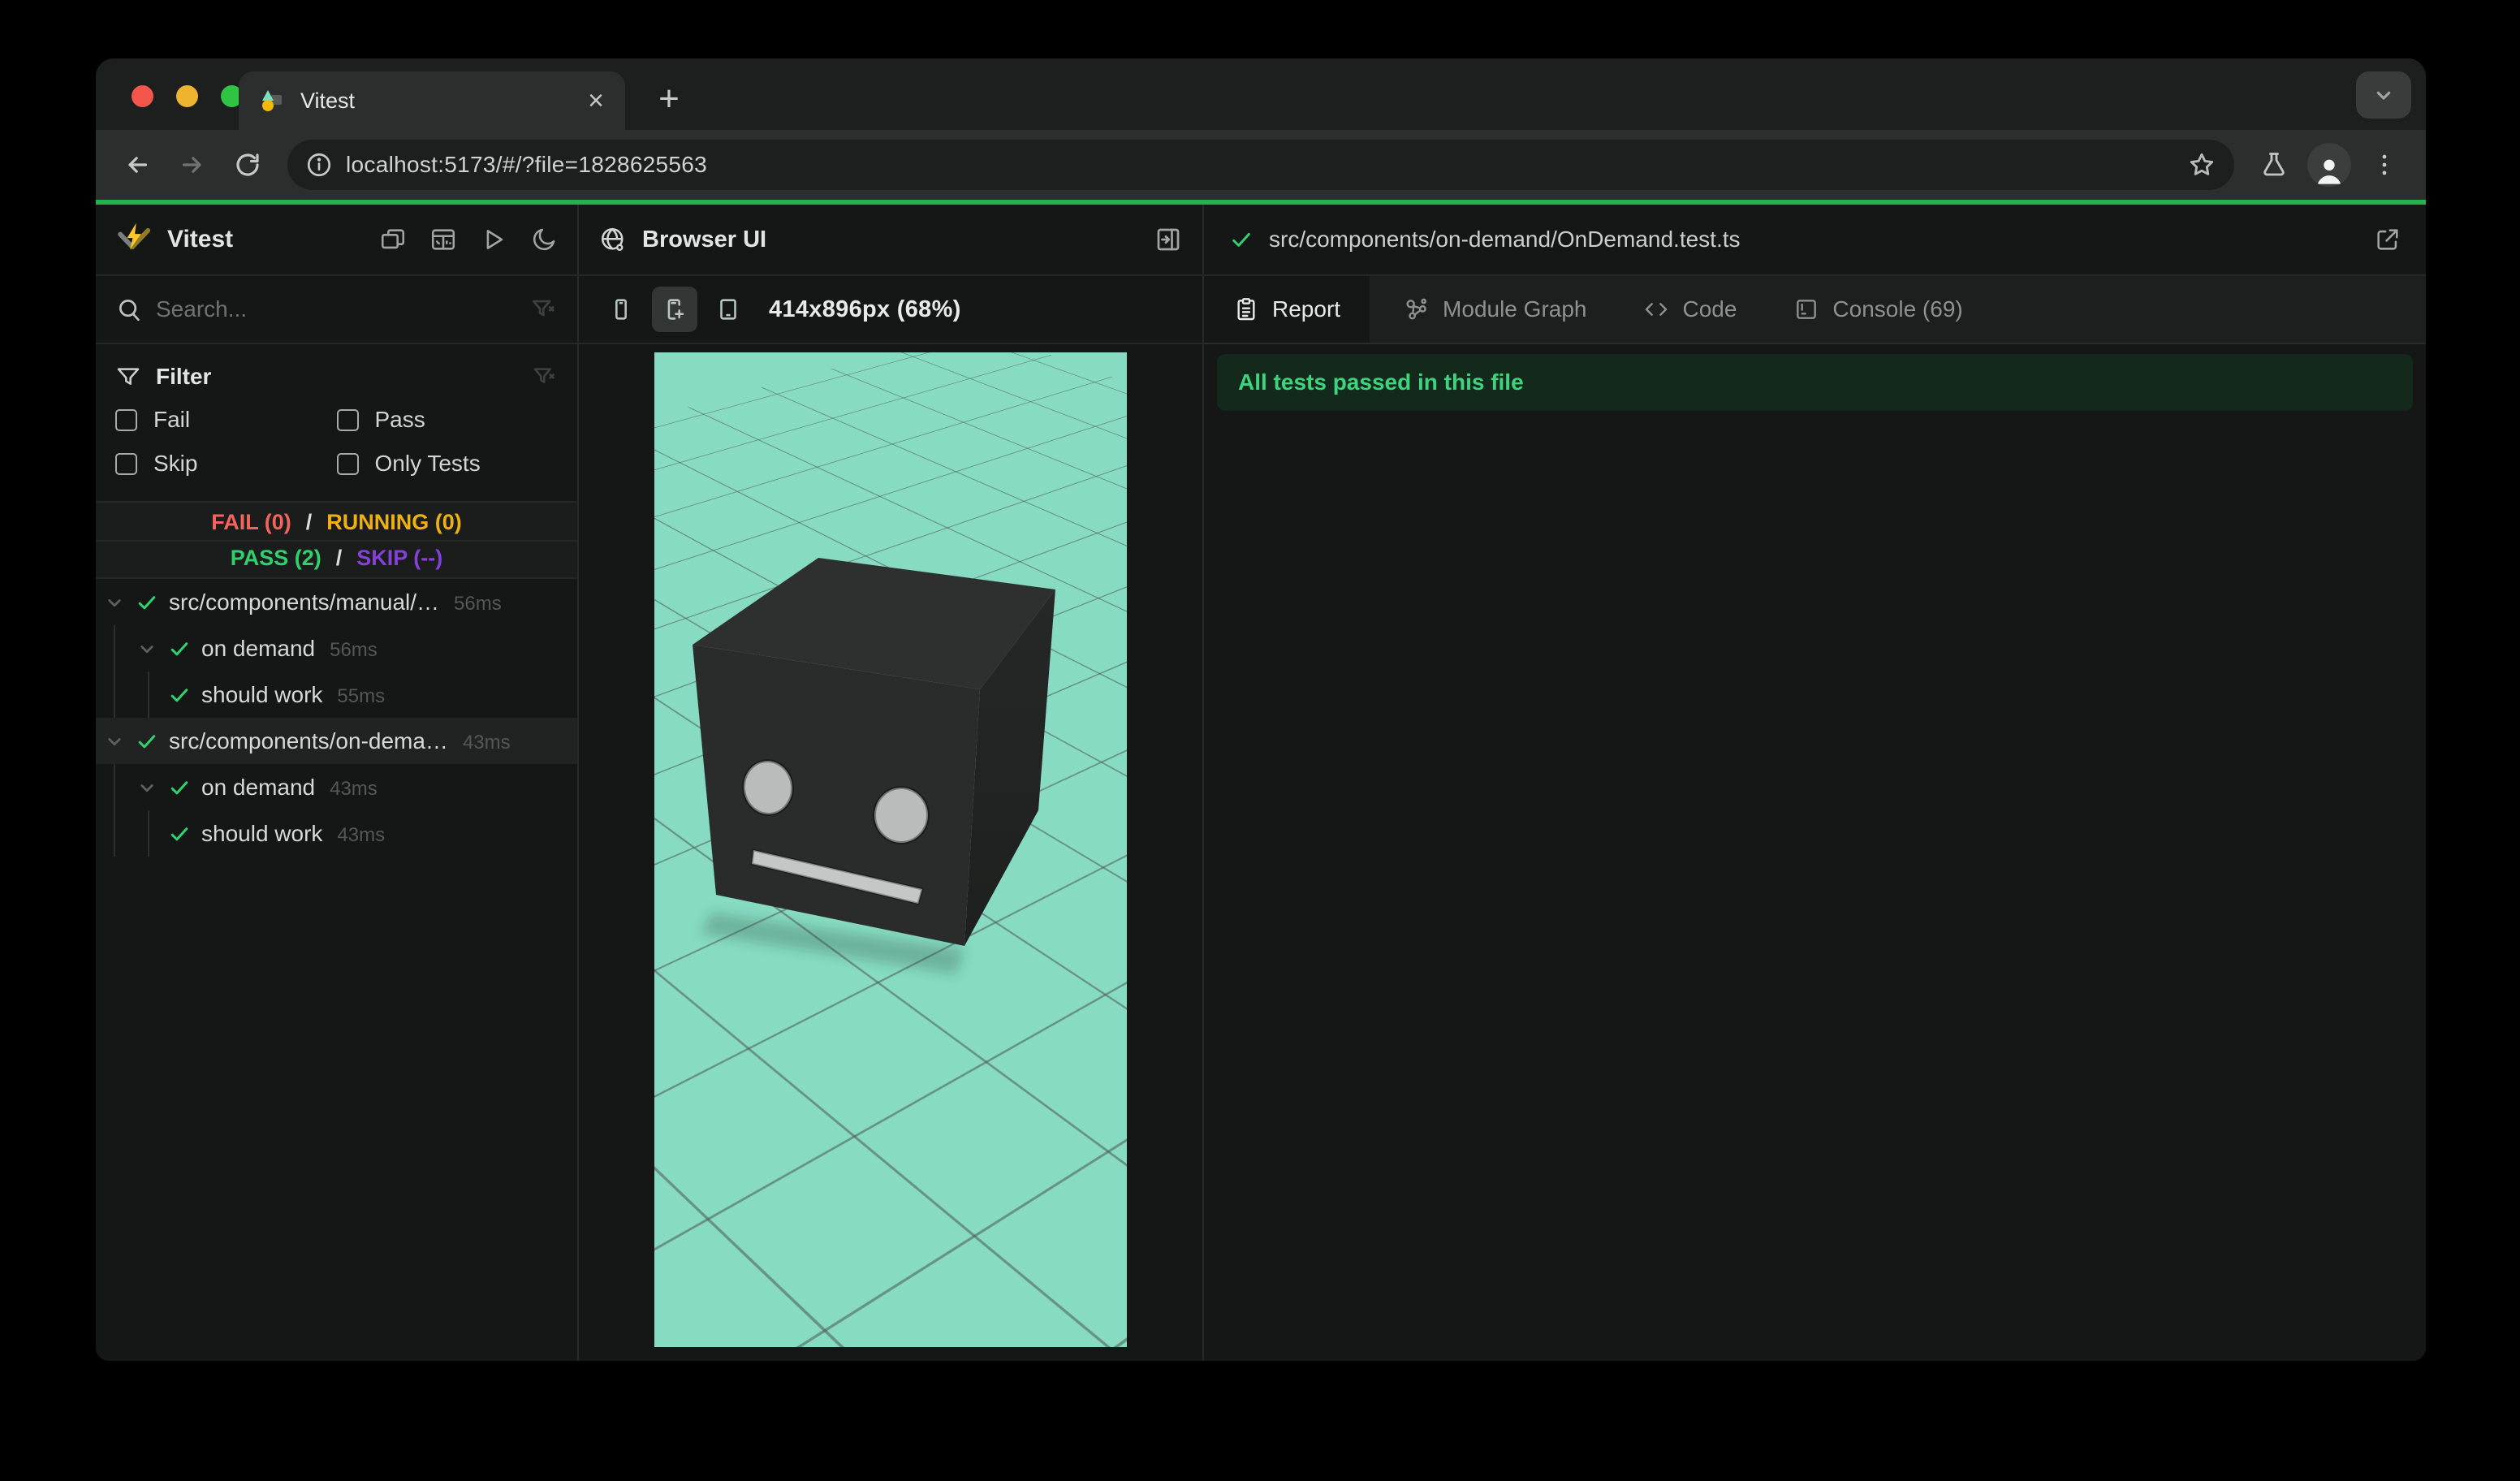  What do you see at coordinates (448, 464) in the screenshot?
I see `filter-option-only-tests: Only Tests` at bounding box center [448, 464].